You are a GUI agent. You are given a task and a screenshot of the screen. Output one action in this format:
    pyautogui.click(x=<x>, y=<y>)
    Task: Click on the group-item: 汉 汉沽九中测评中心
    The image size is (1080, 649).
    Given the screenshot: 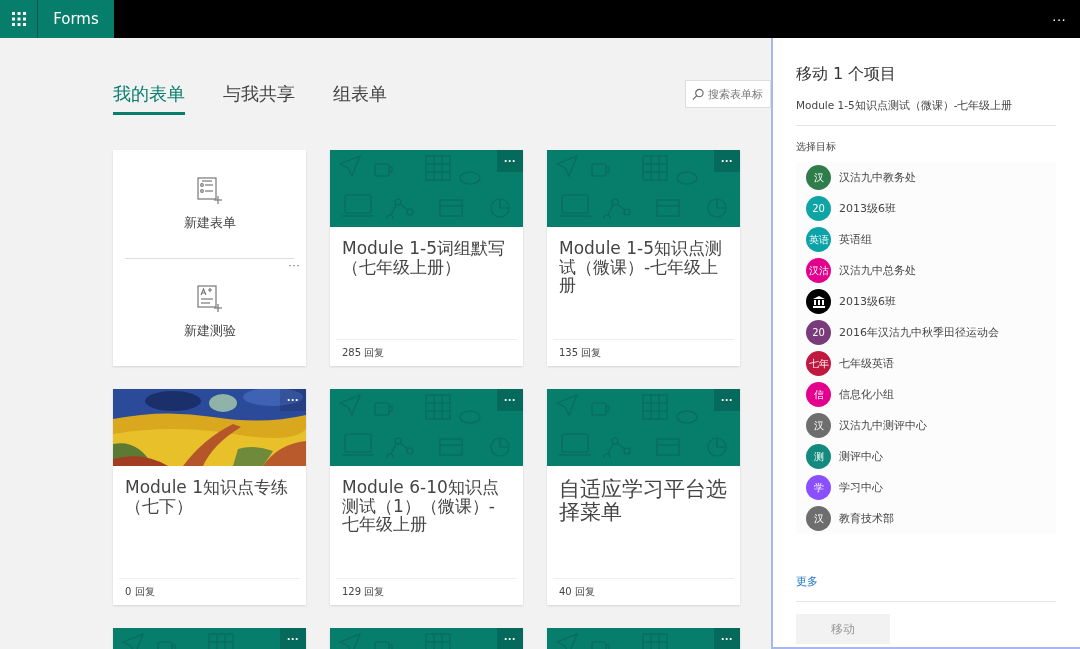 What is the action you would take?
    pyautogui.click(x=926, y=425)
    